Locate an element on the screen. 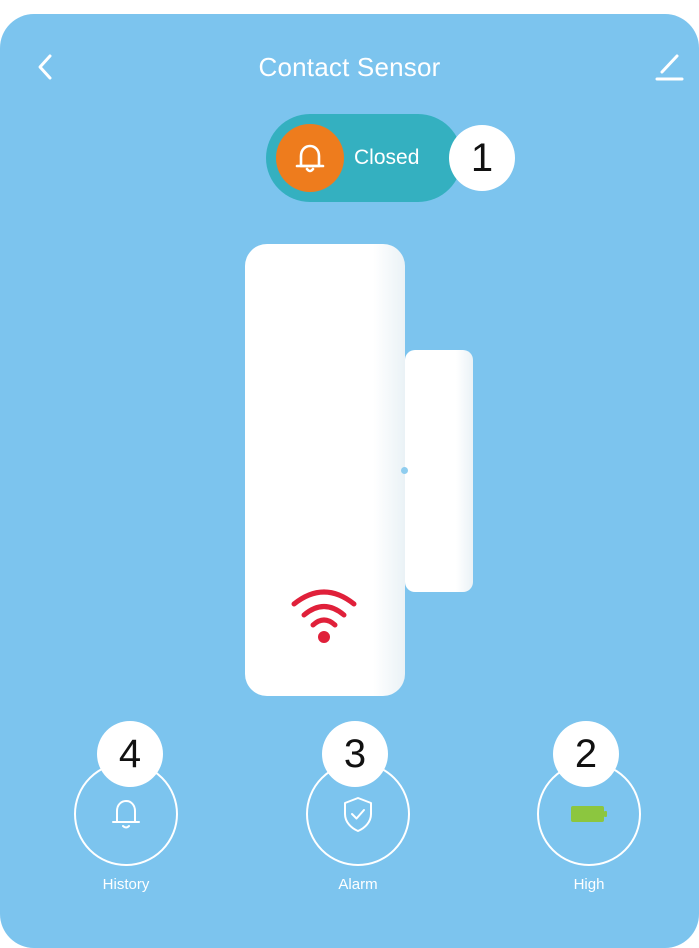 This screenshot has width=699, height=948. battery-icon is located at coordinates (589, 814).